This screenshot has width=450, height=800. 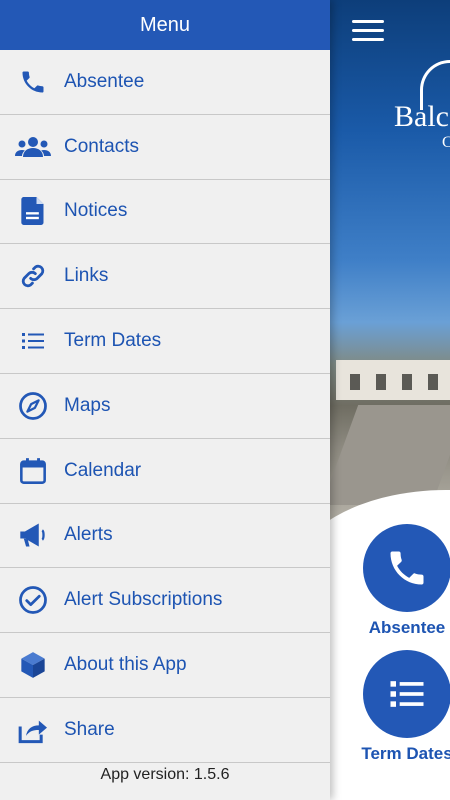 I want to click on tile-label: Term Dates, so click(x=405, y=753).